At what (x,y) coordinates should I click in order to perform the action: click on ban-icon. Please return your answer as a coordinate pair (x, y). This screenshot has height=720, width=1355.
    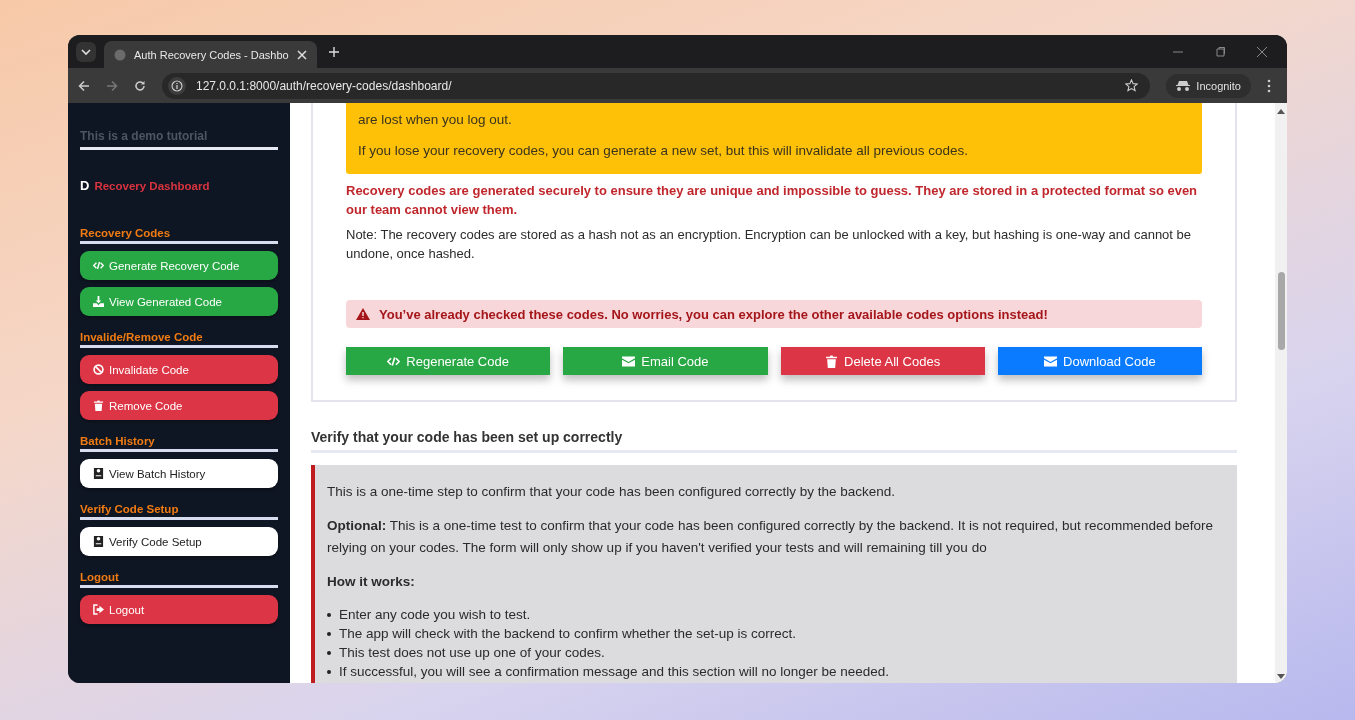
    Looking at the image, I should click on (98, 369).